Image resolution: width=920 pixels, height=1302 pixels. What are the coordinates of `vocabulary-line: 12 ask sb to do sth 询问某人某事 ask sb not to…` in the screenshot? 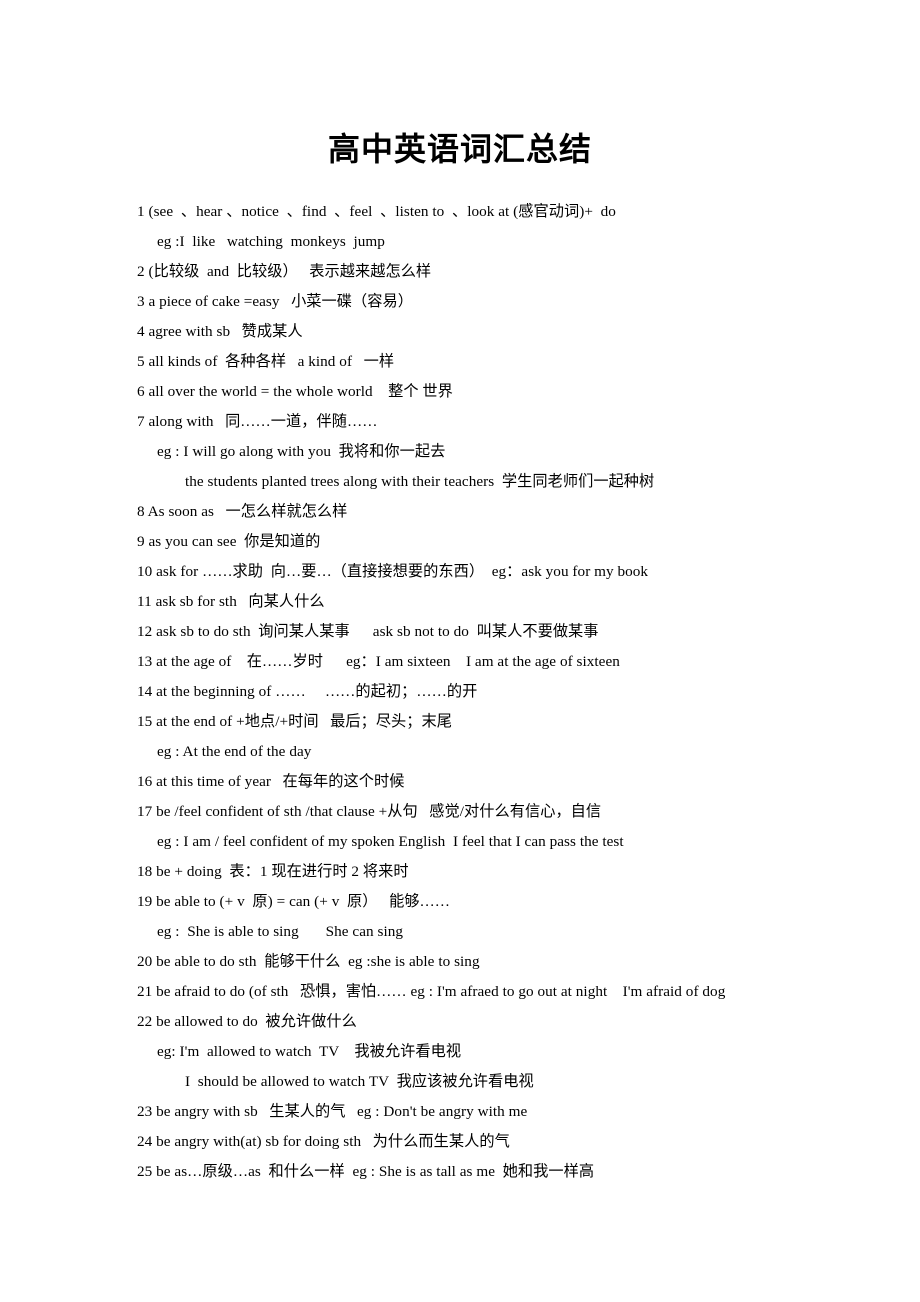 It's located at (368, 631).